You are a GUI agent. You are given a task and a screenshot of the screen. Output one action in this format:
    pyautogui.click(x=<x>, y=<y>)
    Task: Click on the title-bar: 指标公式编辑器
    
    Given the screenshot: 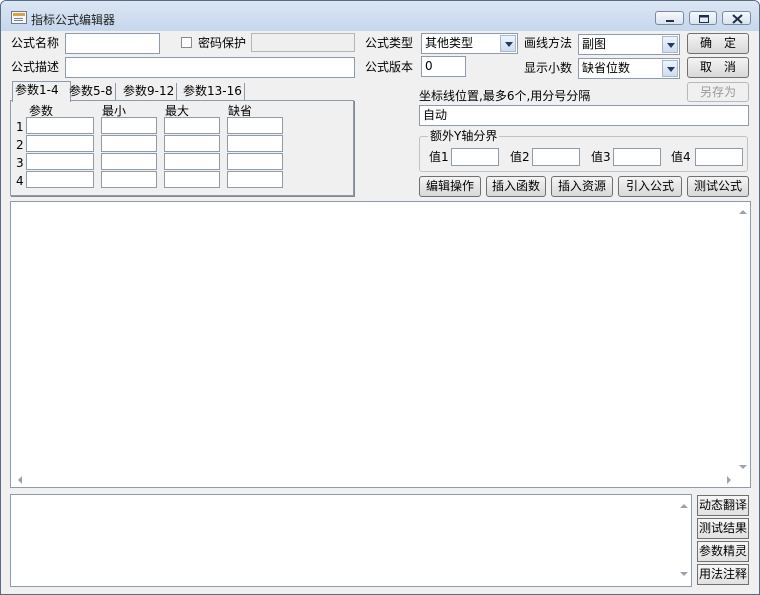 What is the action you would take?
    pyautogui.click(x=380, y=16)
    